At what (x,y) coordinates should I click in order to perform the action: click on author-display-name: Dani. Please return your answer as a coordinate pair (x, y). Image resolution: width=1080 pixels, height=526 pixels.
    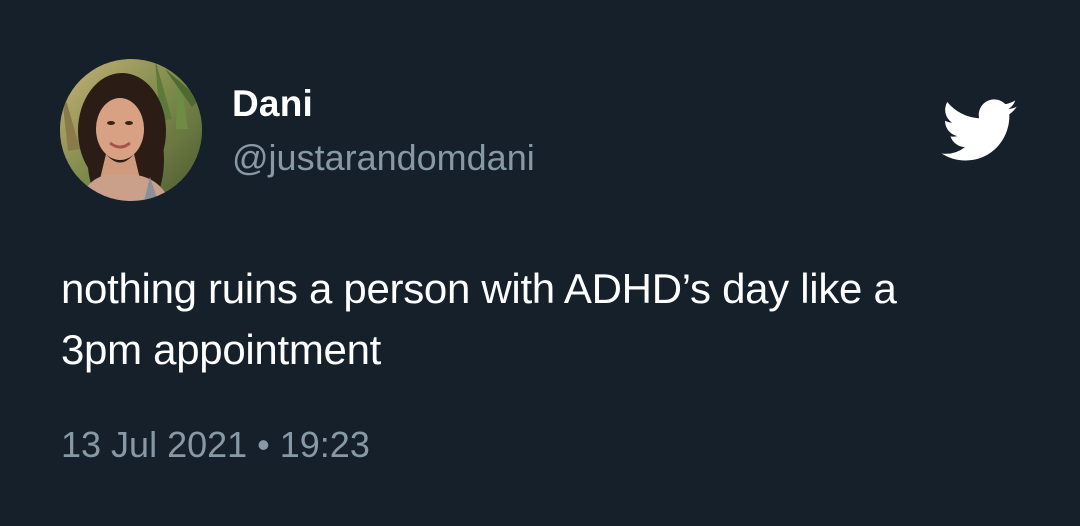
    Looking at the image, I should click on (272, 104).